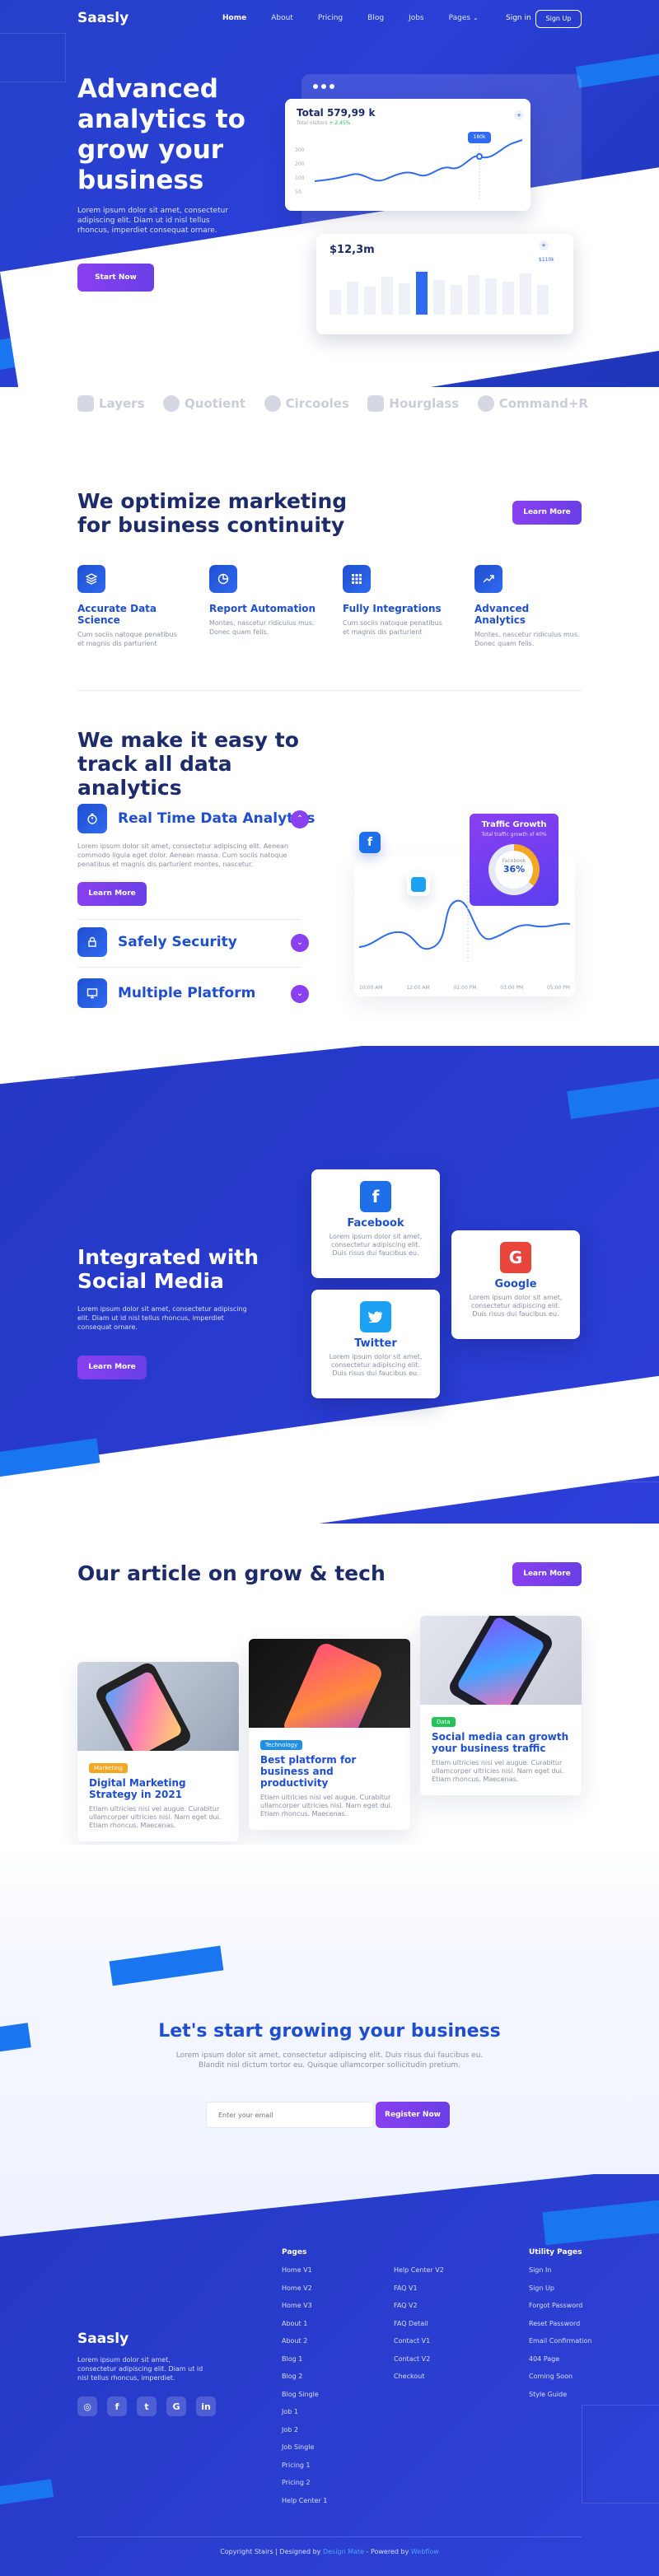 The image size is (659, 2576). Describe the element at coordinates (234, 18) in the screenshot. I see `nav-item-home: Home` at that location.